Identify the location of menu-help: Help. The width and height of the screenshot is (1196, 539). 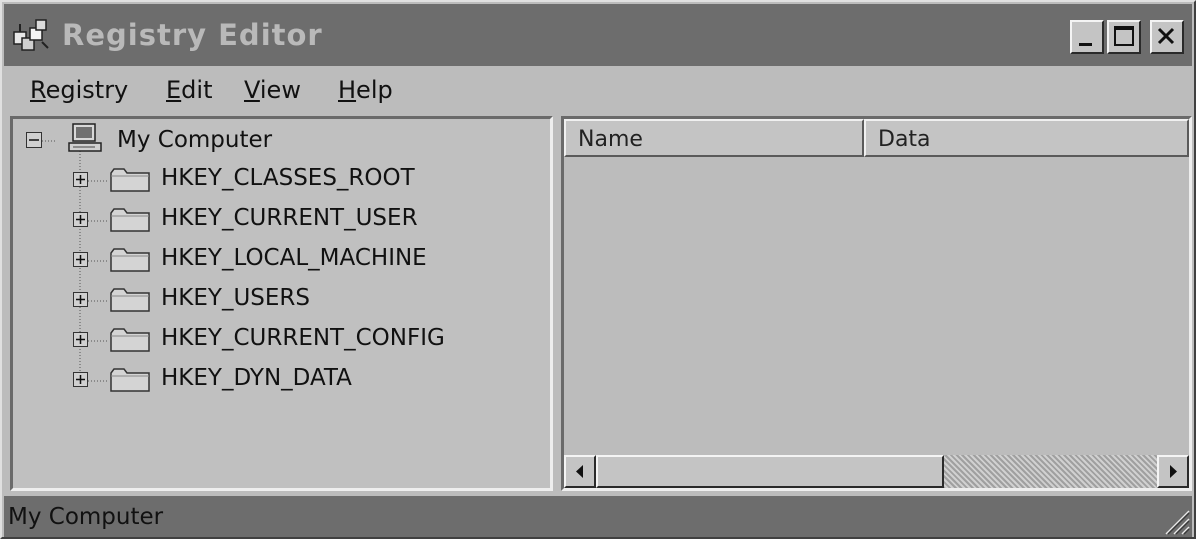
(365, 90).